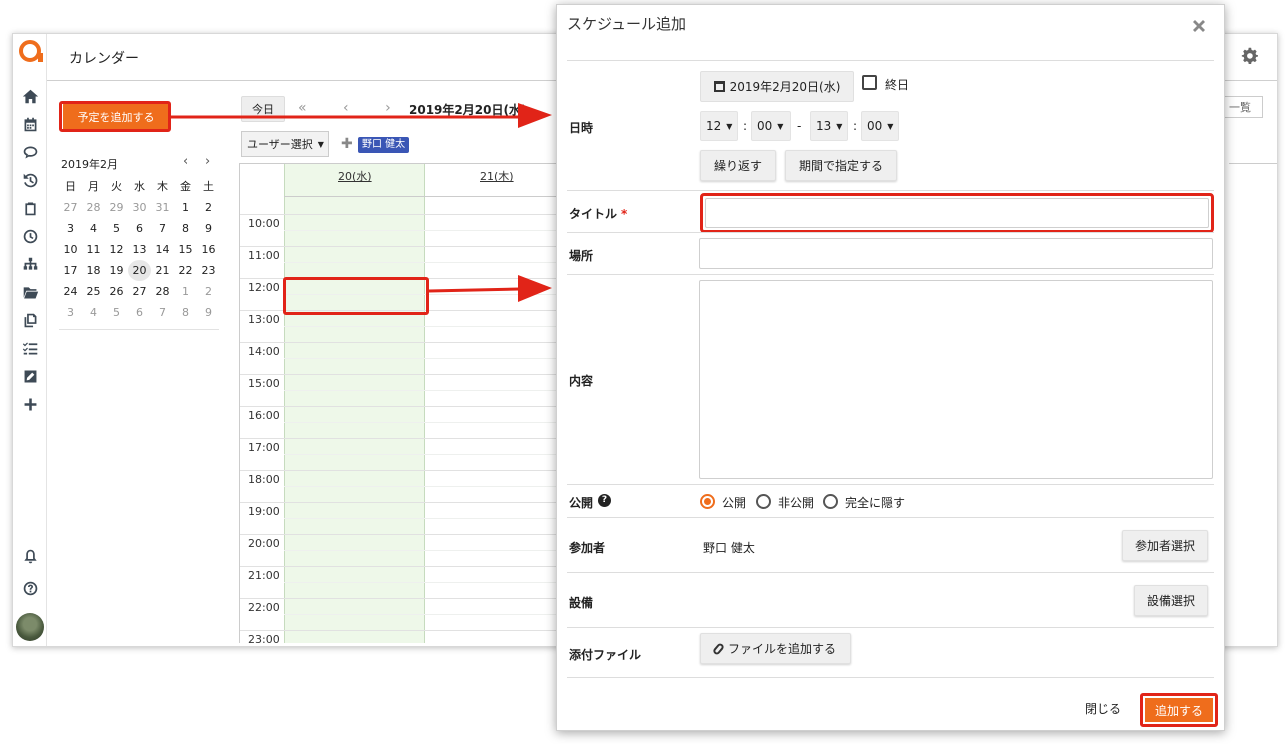 This screenshot has height=744, width=1288. Describe the element at coordinates (829, 126) in the screenshot. I see `end-hour-select: 13 ▼` at that location.